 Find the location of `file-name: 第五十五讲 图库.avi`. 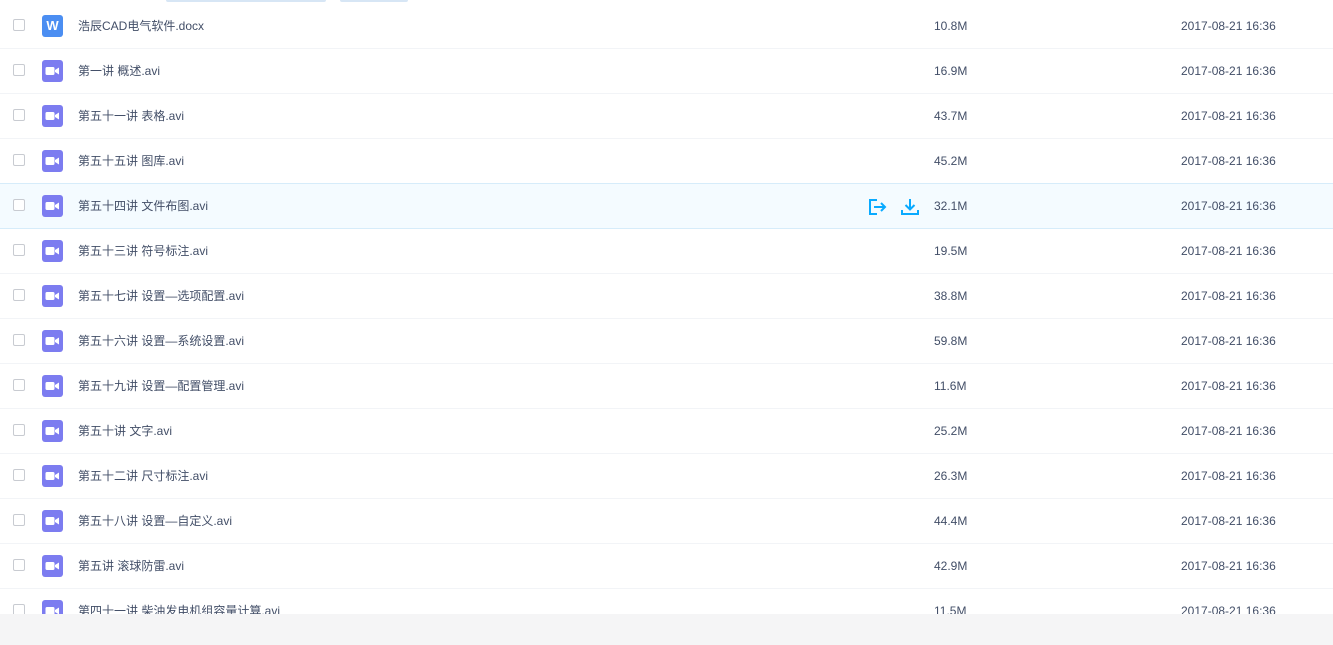

file-name: 第五十五讲 图库.avi is located at coordinates (131, 161).